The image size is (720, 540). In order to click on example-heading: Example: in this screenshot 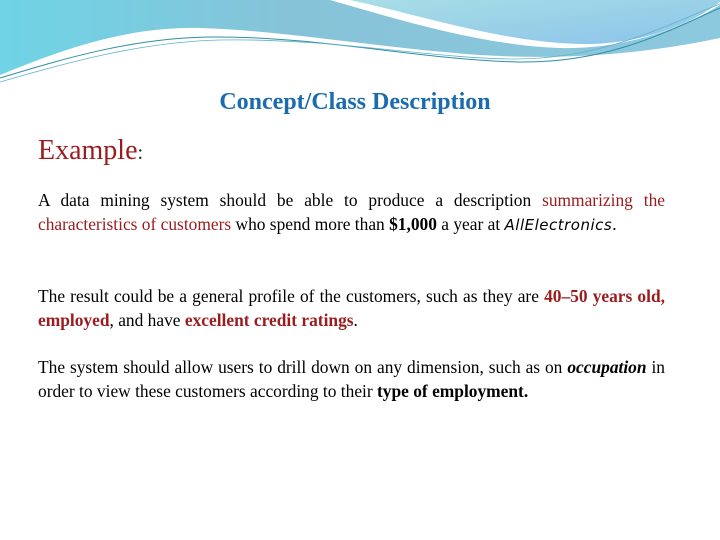, I will do `click(90, 151)`.